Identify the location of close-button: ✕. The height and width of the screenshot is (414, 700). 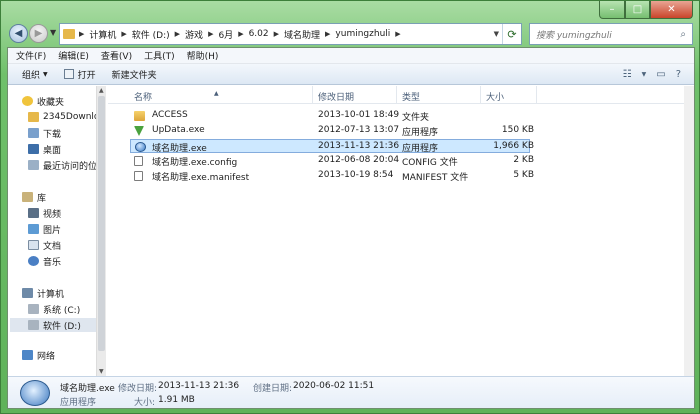
(671, 10).